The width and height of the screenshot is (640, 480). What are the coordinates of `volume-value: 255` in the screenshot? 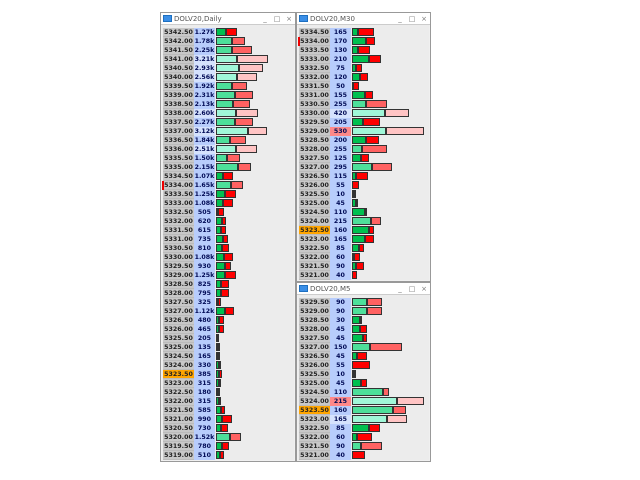 It's located at (340, 104).